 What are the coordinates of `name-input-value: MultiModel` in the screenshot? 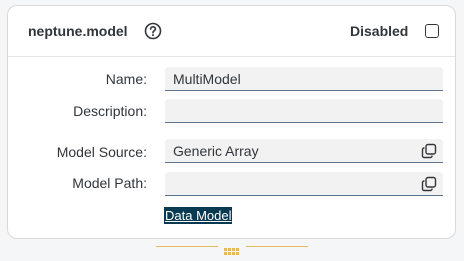 It's located at (207, 79).